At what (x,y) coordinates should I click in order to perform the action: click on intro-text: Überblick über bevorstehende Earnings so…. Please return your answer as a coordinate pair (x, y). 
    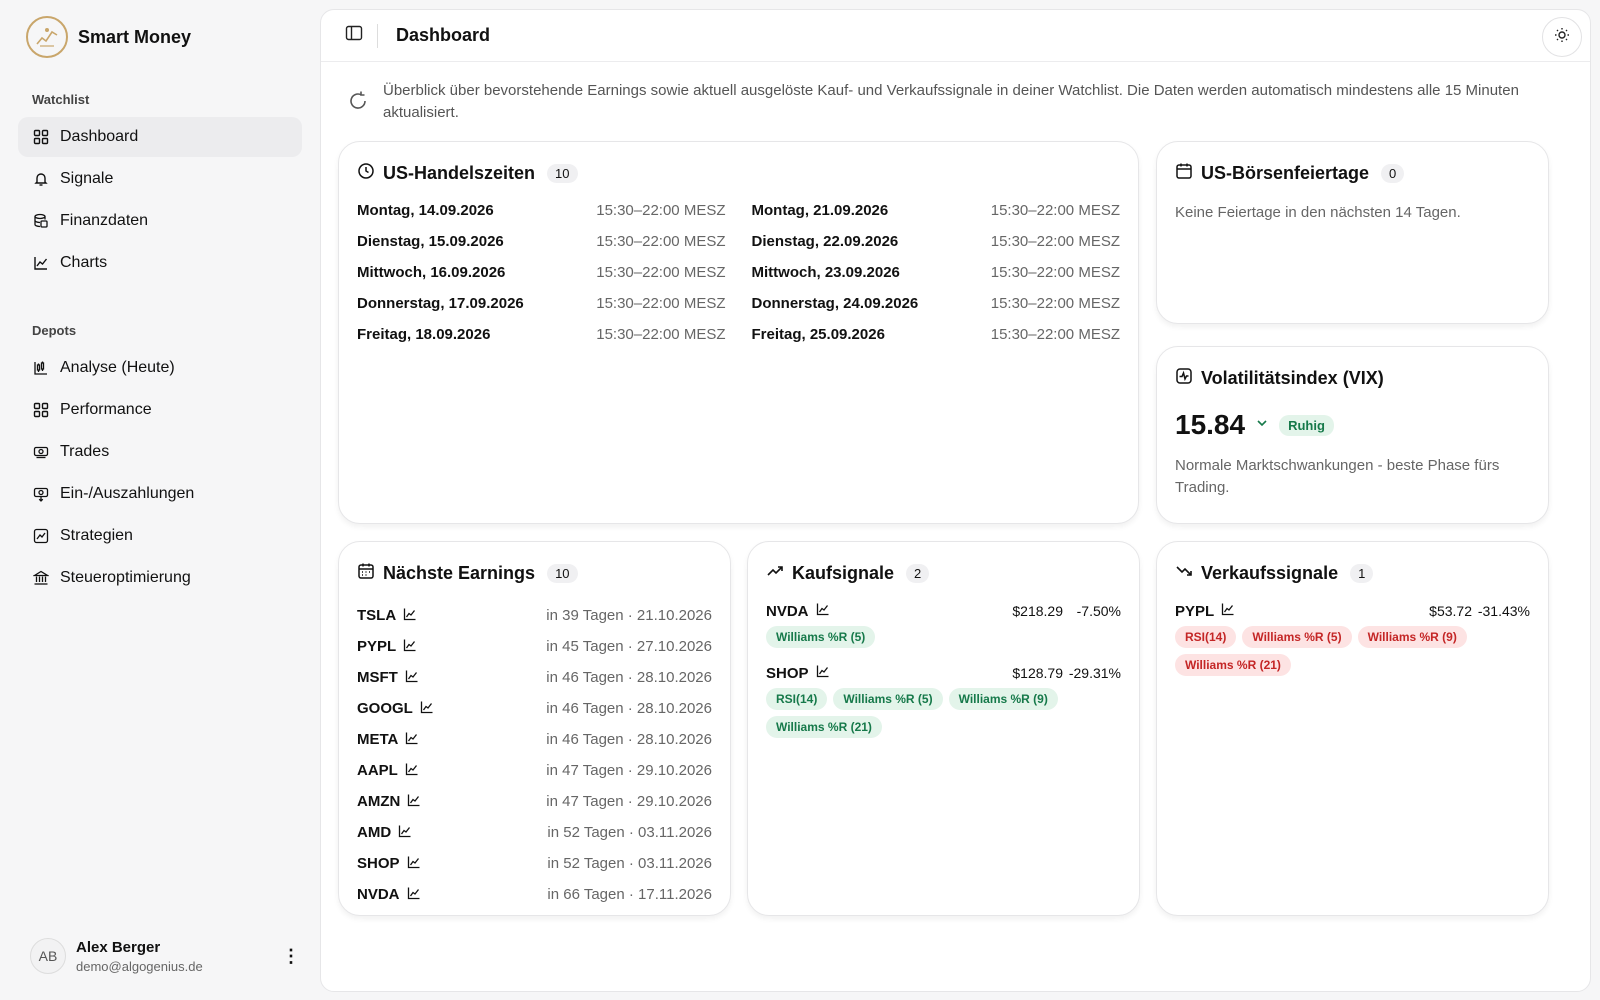
    Looking at the image, I should click on (951, 101).